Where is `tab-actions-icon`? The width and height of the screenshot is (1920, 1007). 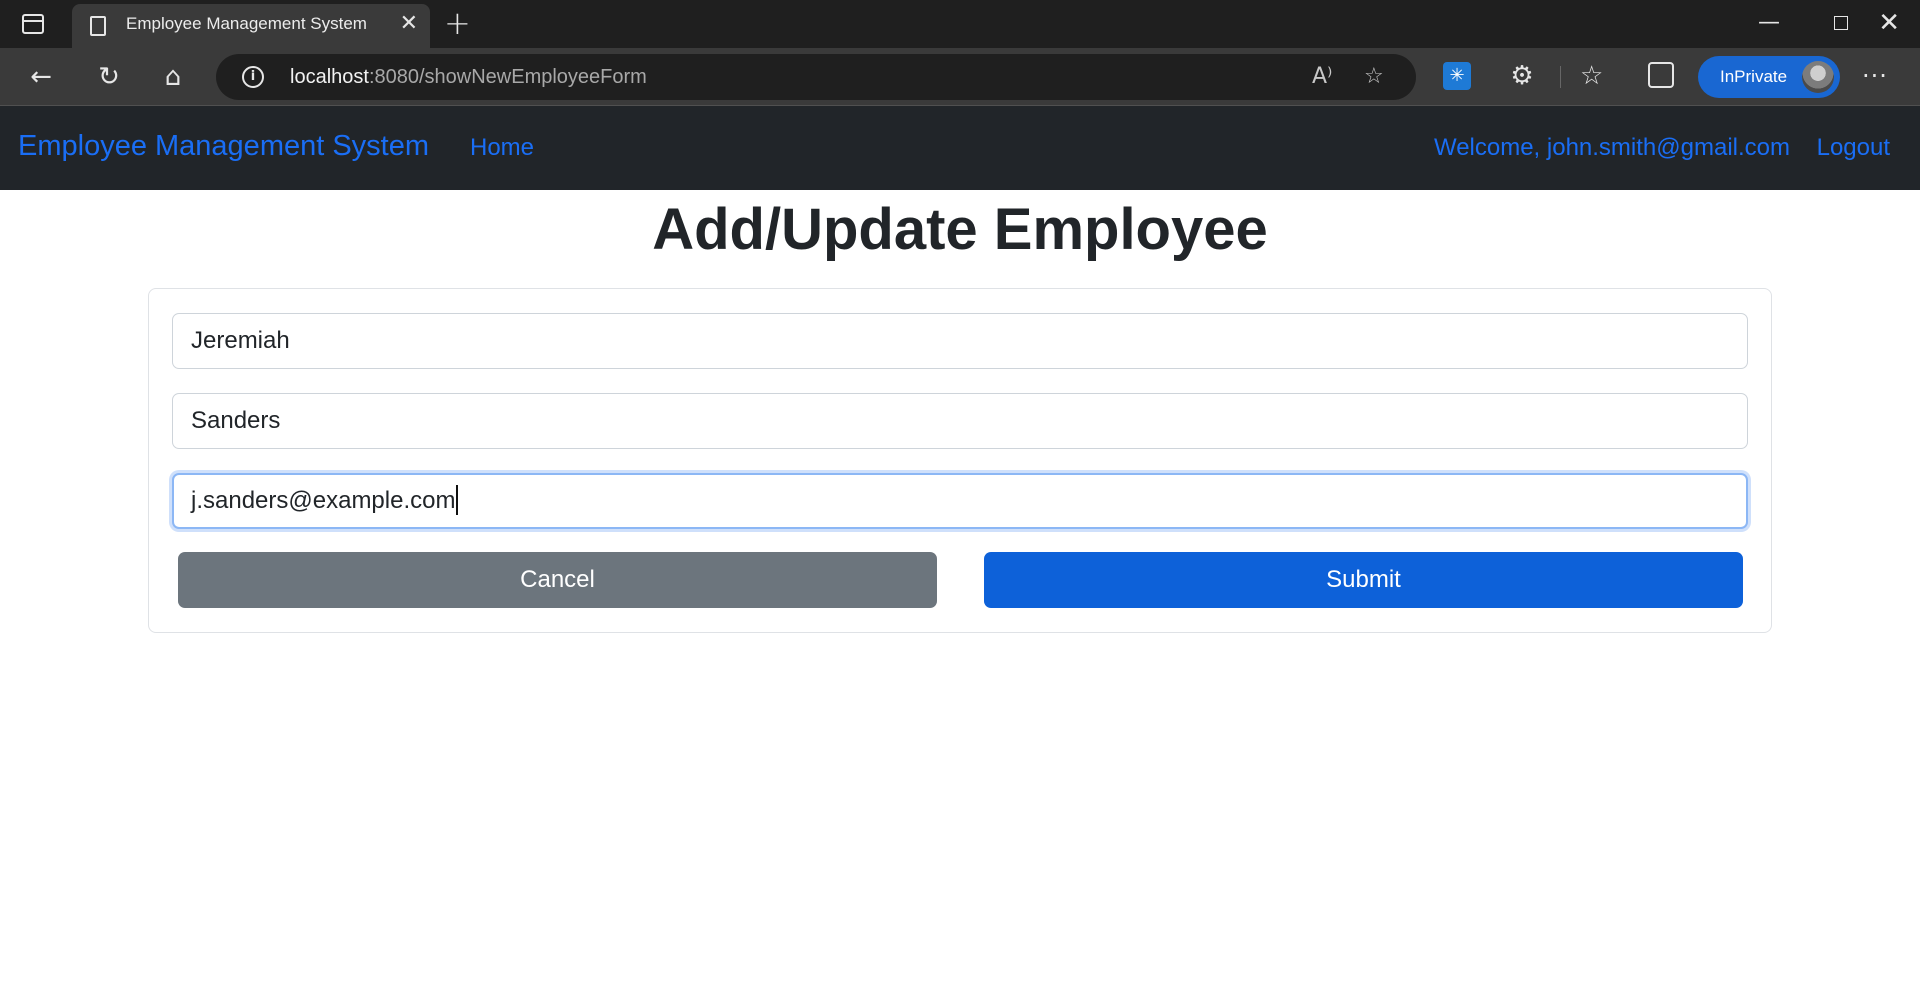 tab-actions-icon is located at coordinates (33, 24).